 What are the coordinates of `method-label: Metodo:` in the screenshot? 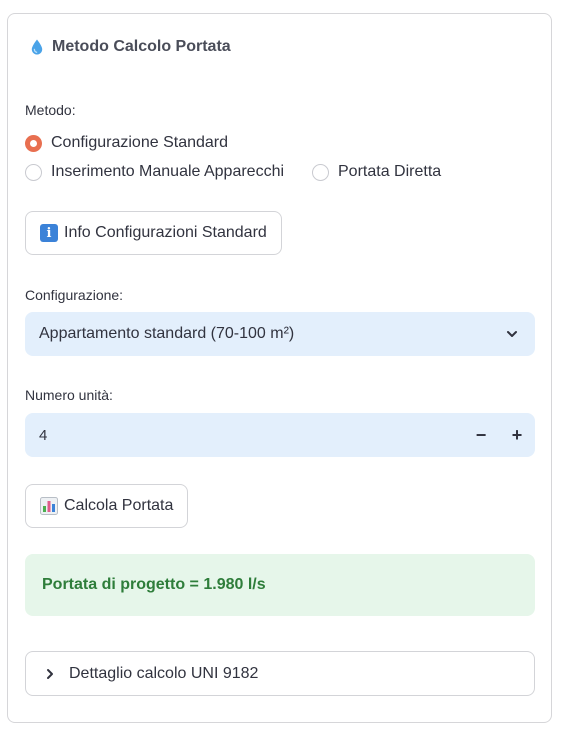 It's located at (50, 110).